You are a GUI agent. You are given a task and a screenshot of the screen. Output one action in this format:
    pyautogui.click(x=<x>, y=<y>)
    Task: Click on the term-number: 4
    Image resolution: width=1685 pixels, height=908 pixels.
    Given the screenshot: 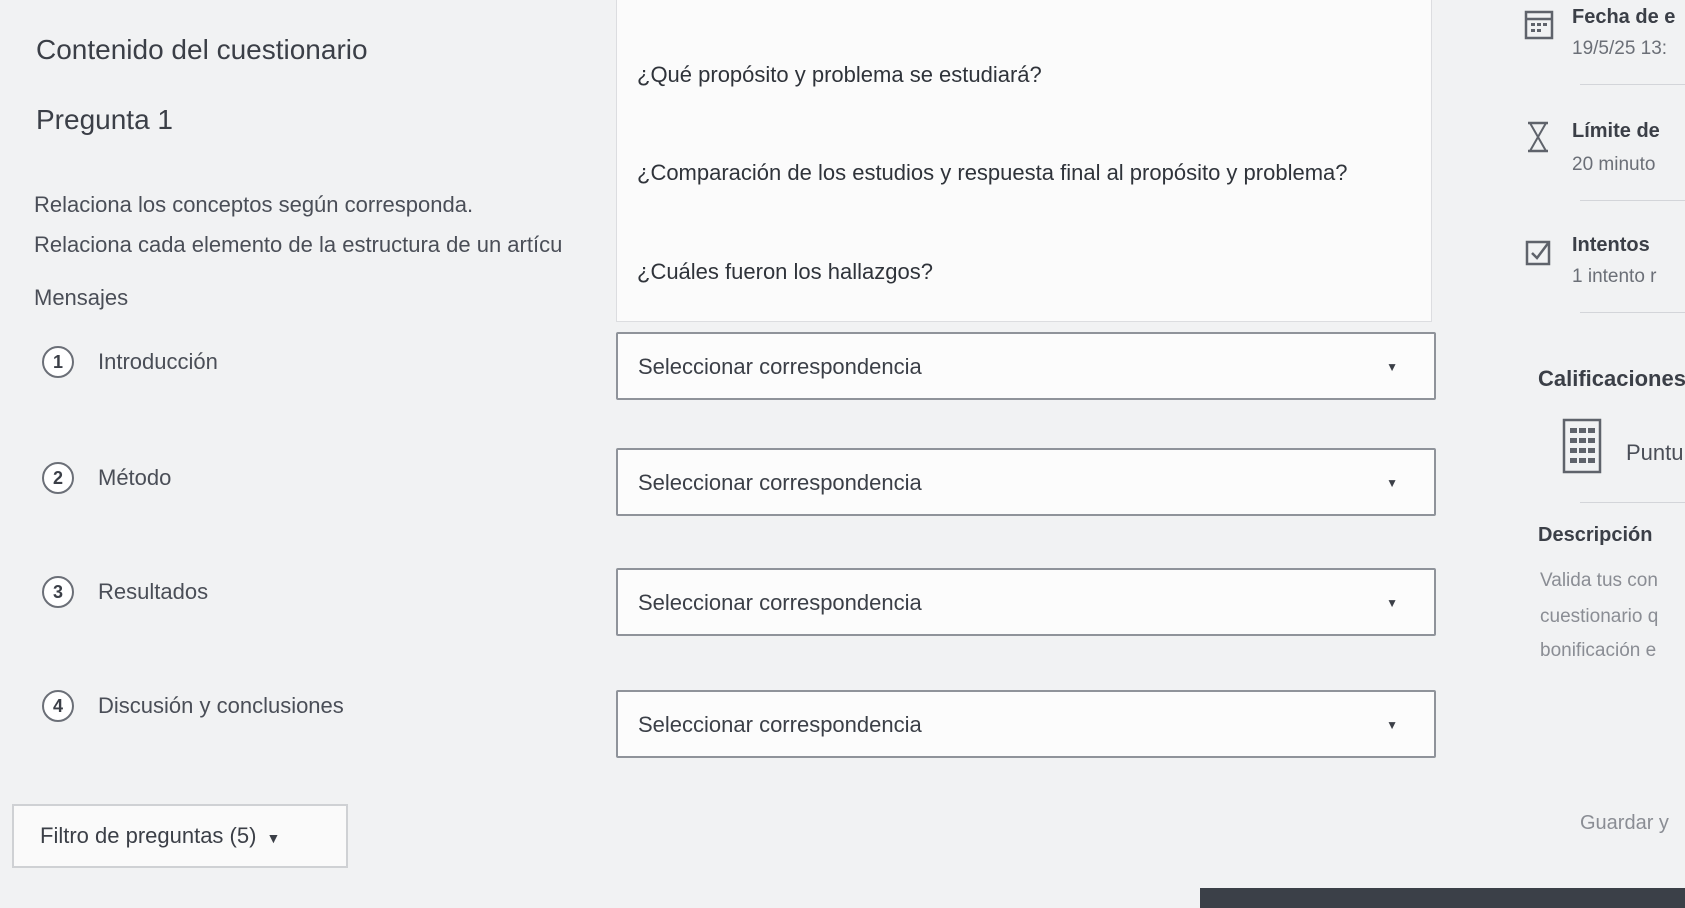 What is the action you would take?
    pyautogui.click(x=58, y=706)
    